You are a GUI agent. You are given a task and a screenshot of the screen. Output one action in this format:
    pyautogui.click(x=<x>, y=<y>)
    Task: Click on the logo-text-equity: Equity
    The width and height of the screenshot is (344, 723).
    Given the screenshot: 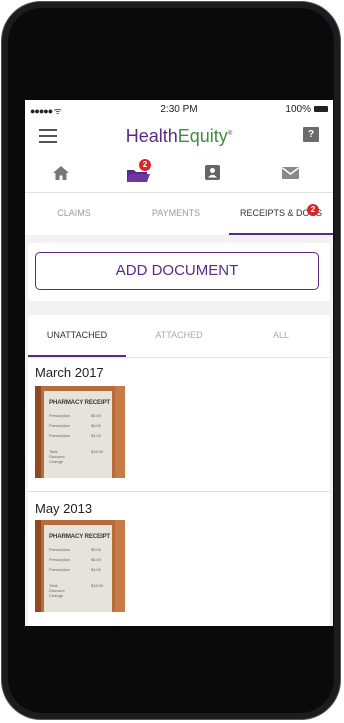 What is the action you would take?
    pyautogui.click(x=202, y=136)
    